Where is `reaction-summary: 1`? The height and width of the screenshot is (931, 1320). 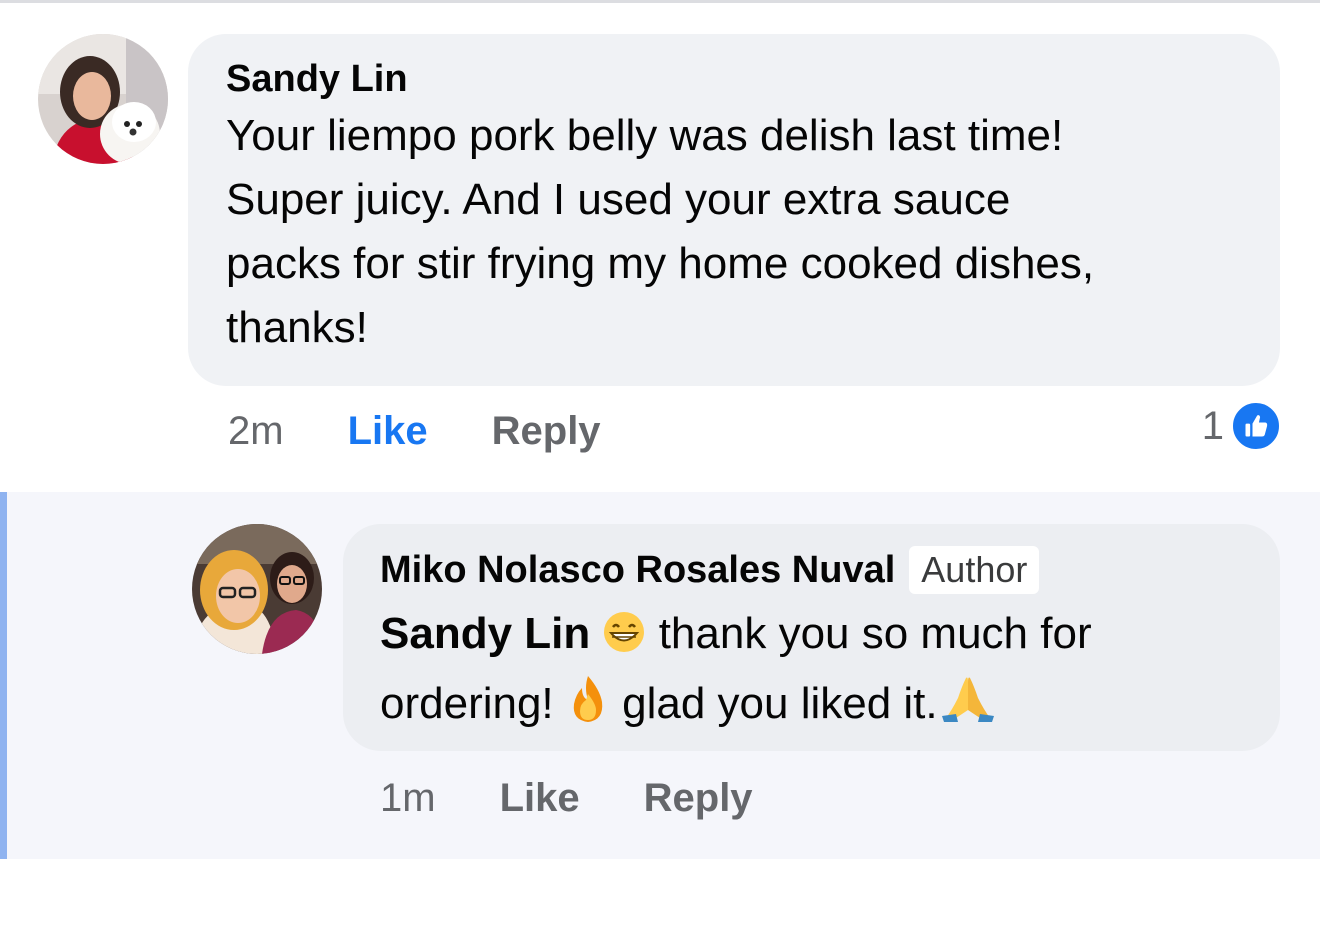
reaction-summary: 1 is located at coordinates (1242, 426).